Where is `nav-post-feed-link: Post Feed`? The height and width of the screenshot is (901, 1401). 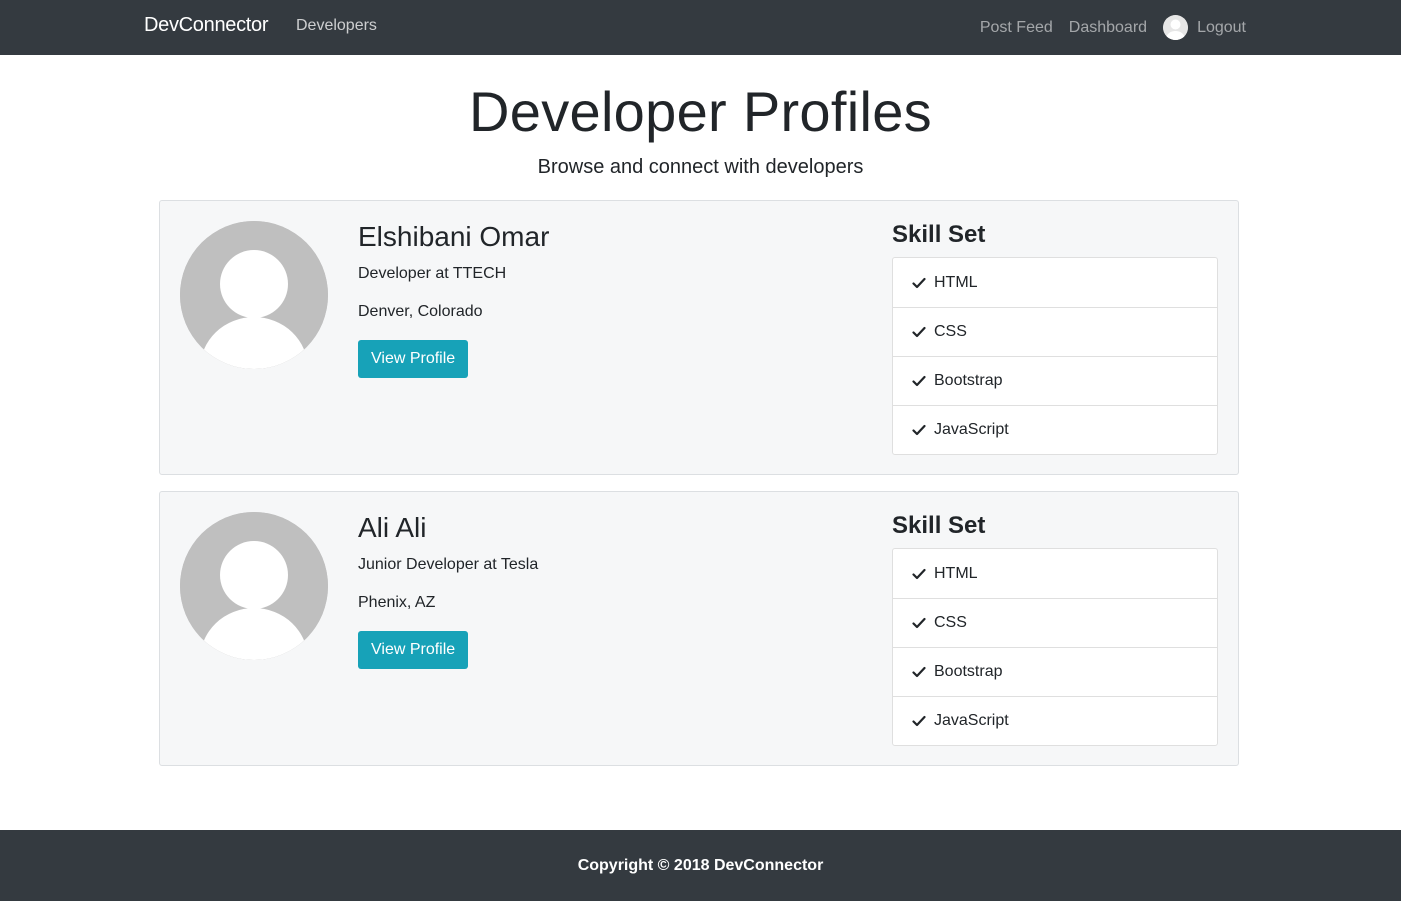 nav-post-feed-link: Post Feed is located at coordinates (1016, 28).